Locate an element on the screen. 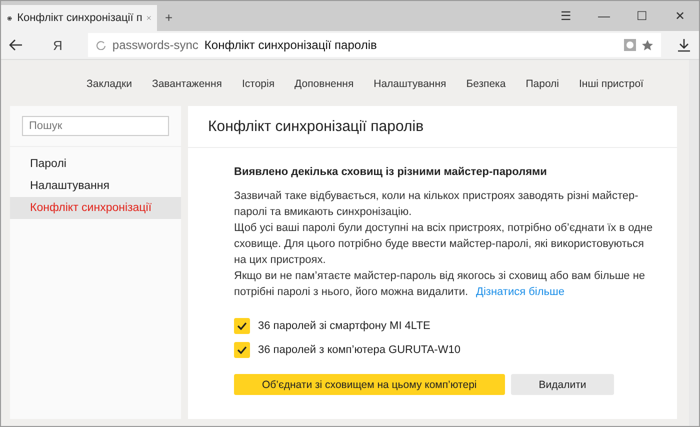 The height and width of the screenshot is (427, 700). nav-link: Інші пристрої is located at coordinates (611, 84).